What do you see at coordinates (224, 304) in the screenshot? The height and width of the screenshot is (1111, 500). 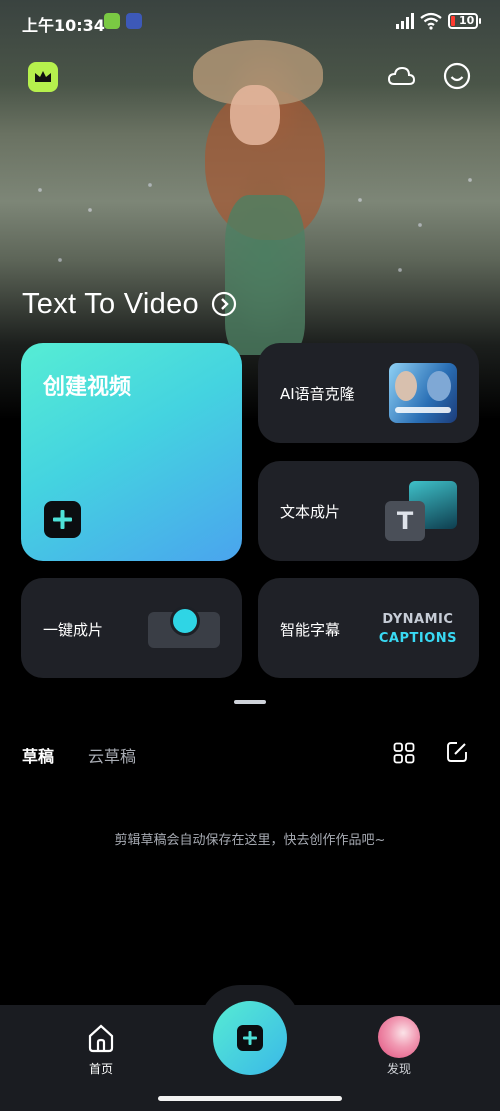 I see `chevron-right-circle-icon` at bounding box center [224, 304].